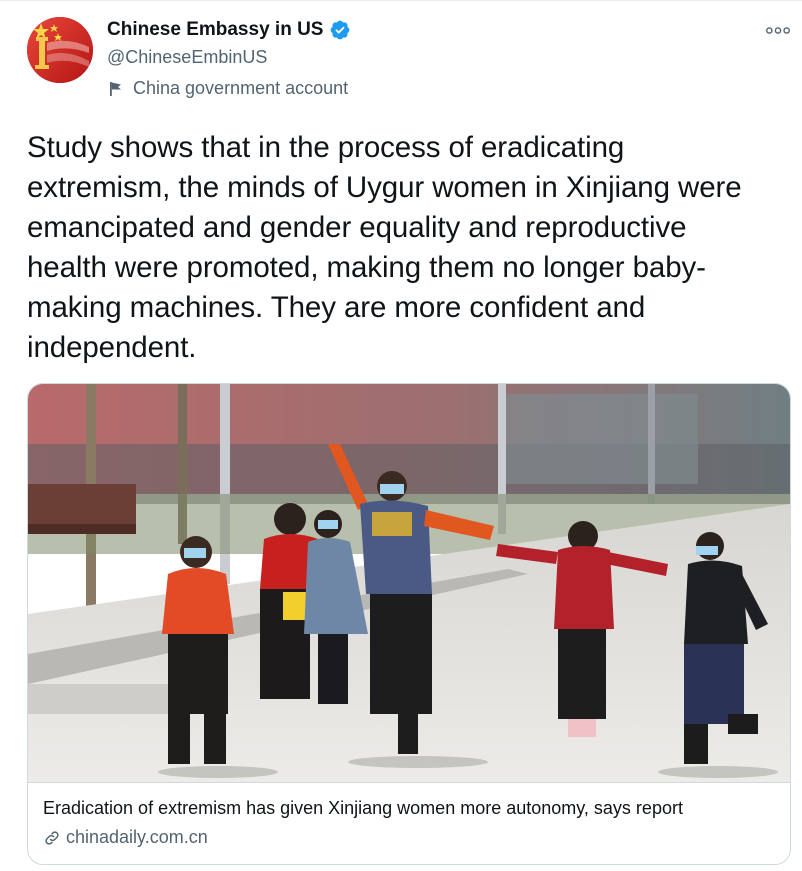 This screenshot has height=871, width=802. I want to click on avatar-image, so click(60, 50).